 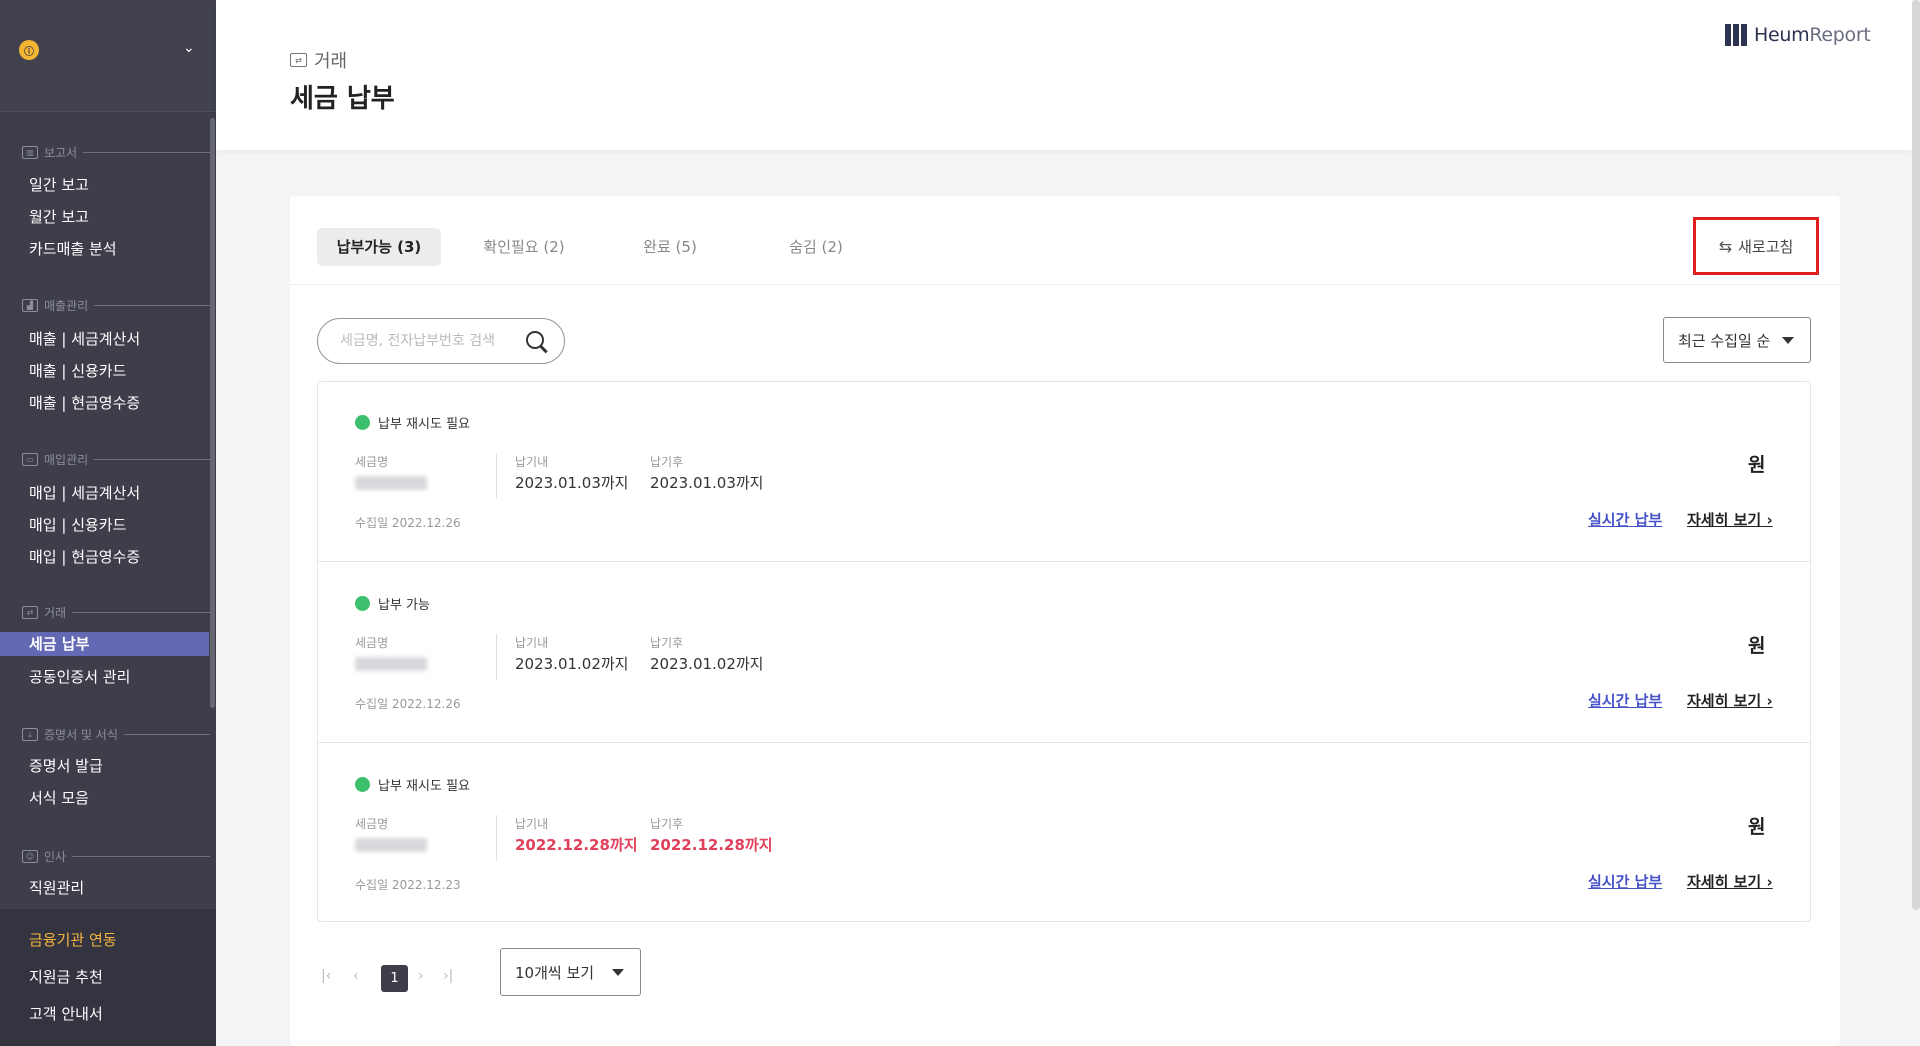 I want to click on sort-select: 최근 수집일 순, so click(x=1737, y=340).